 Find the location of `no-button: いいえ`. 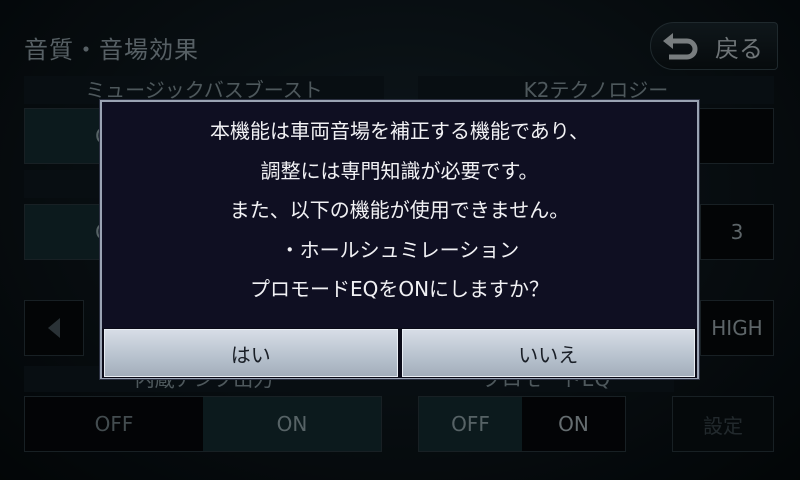

no-button: いいえ is located at coordinates (548, 353).